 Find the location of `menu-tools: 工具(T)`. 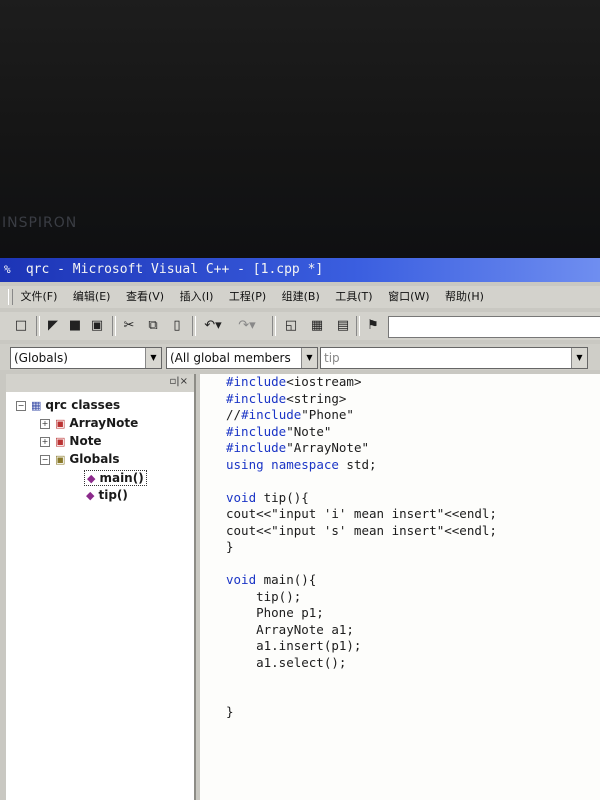

menu-tools: 工具(T) is located at coordinates (353, 296).